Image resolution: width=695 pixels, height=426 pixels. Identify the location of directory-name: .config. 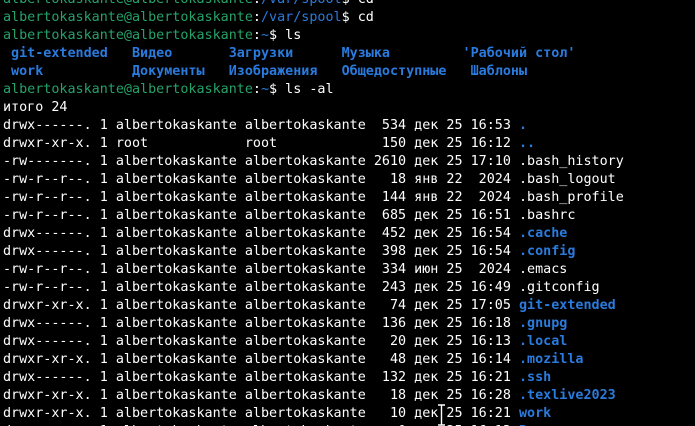
(547, 251).